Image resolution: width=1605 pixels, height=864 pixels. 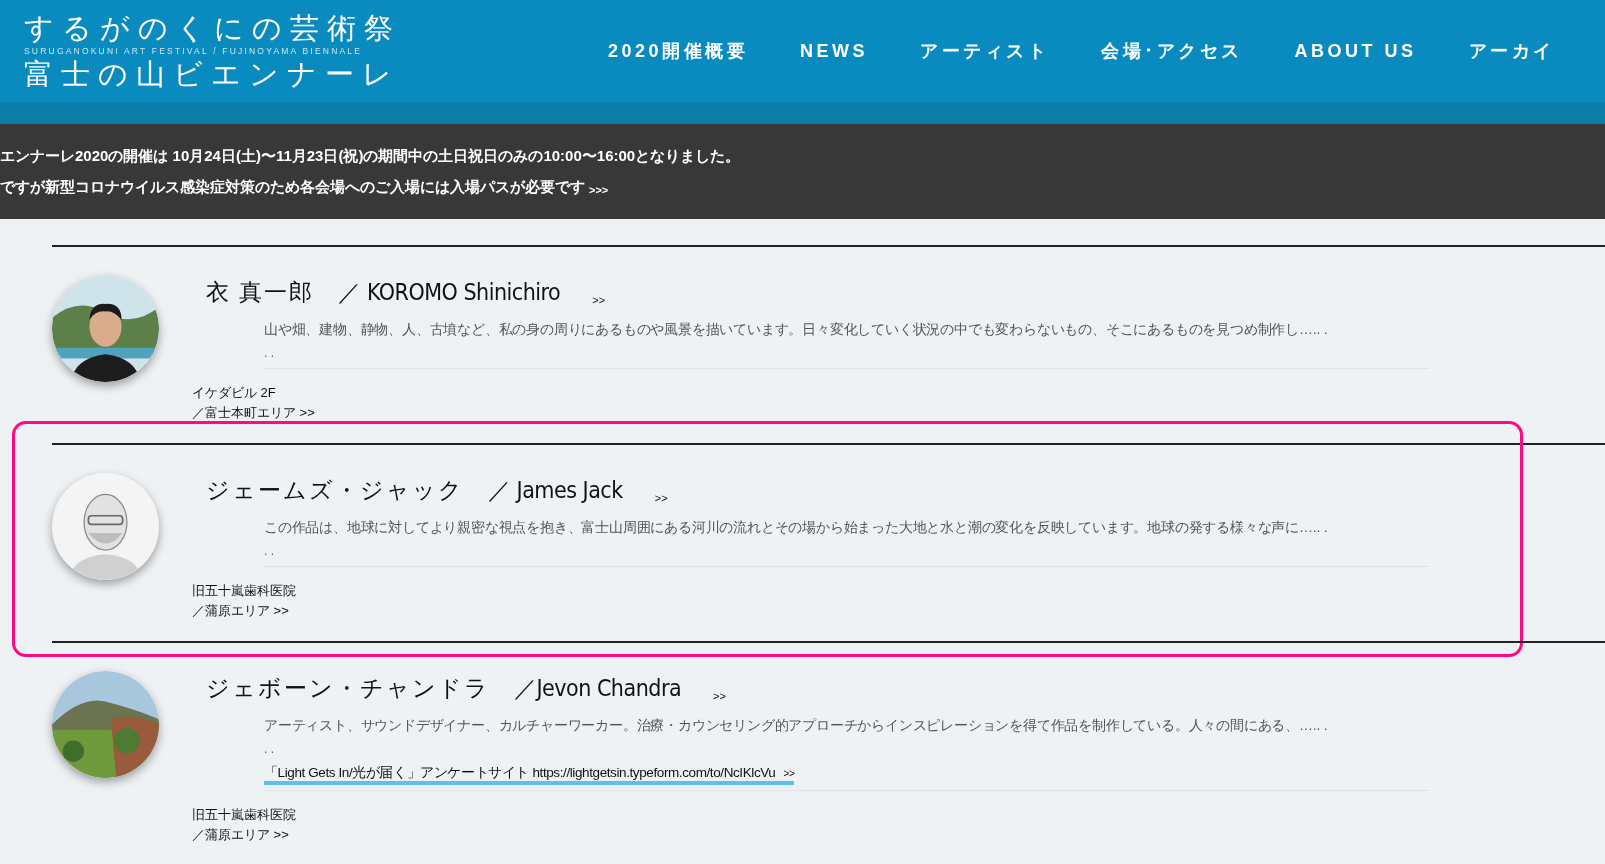 I want to click on nav-link: ABOUT US, so click(x=1355, y=51).